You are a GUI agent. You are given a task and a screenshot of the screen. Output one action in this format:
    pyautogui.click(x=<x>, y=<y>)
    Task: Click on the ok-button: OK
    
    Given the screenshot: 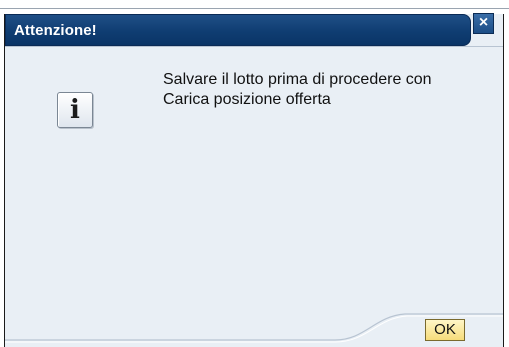 What is the action you would take?
    pyautogui.click(x=445, y=330)
    